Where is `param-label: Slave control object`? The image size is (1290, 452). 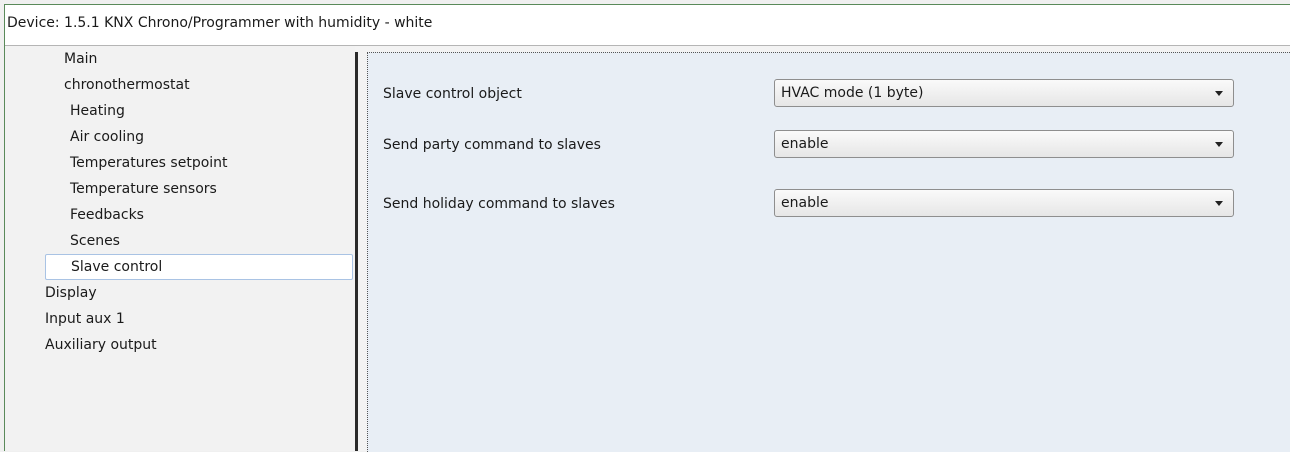
param-label: Slave control object is located at coordinates (452, 94).